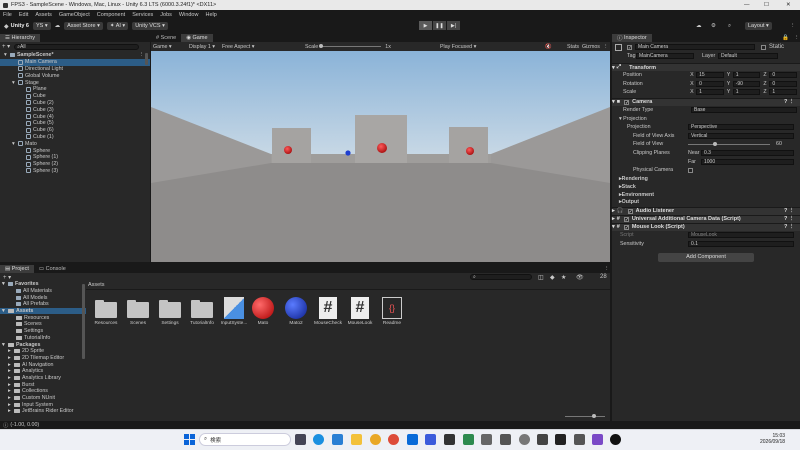 Image resolution: width=800 pixels, height=450 pixels. I want to click on asset-item: Mato, so click(263, 311).